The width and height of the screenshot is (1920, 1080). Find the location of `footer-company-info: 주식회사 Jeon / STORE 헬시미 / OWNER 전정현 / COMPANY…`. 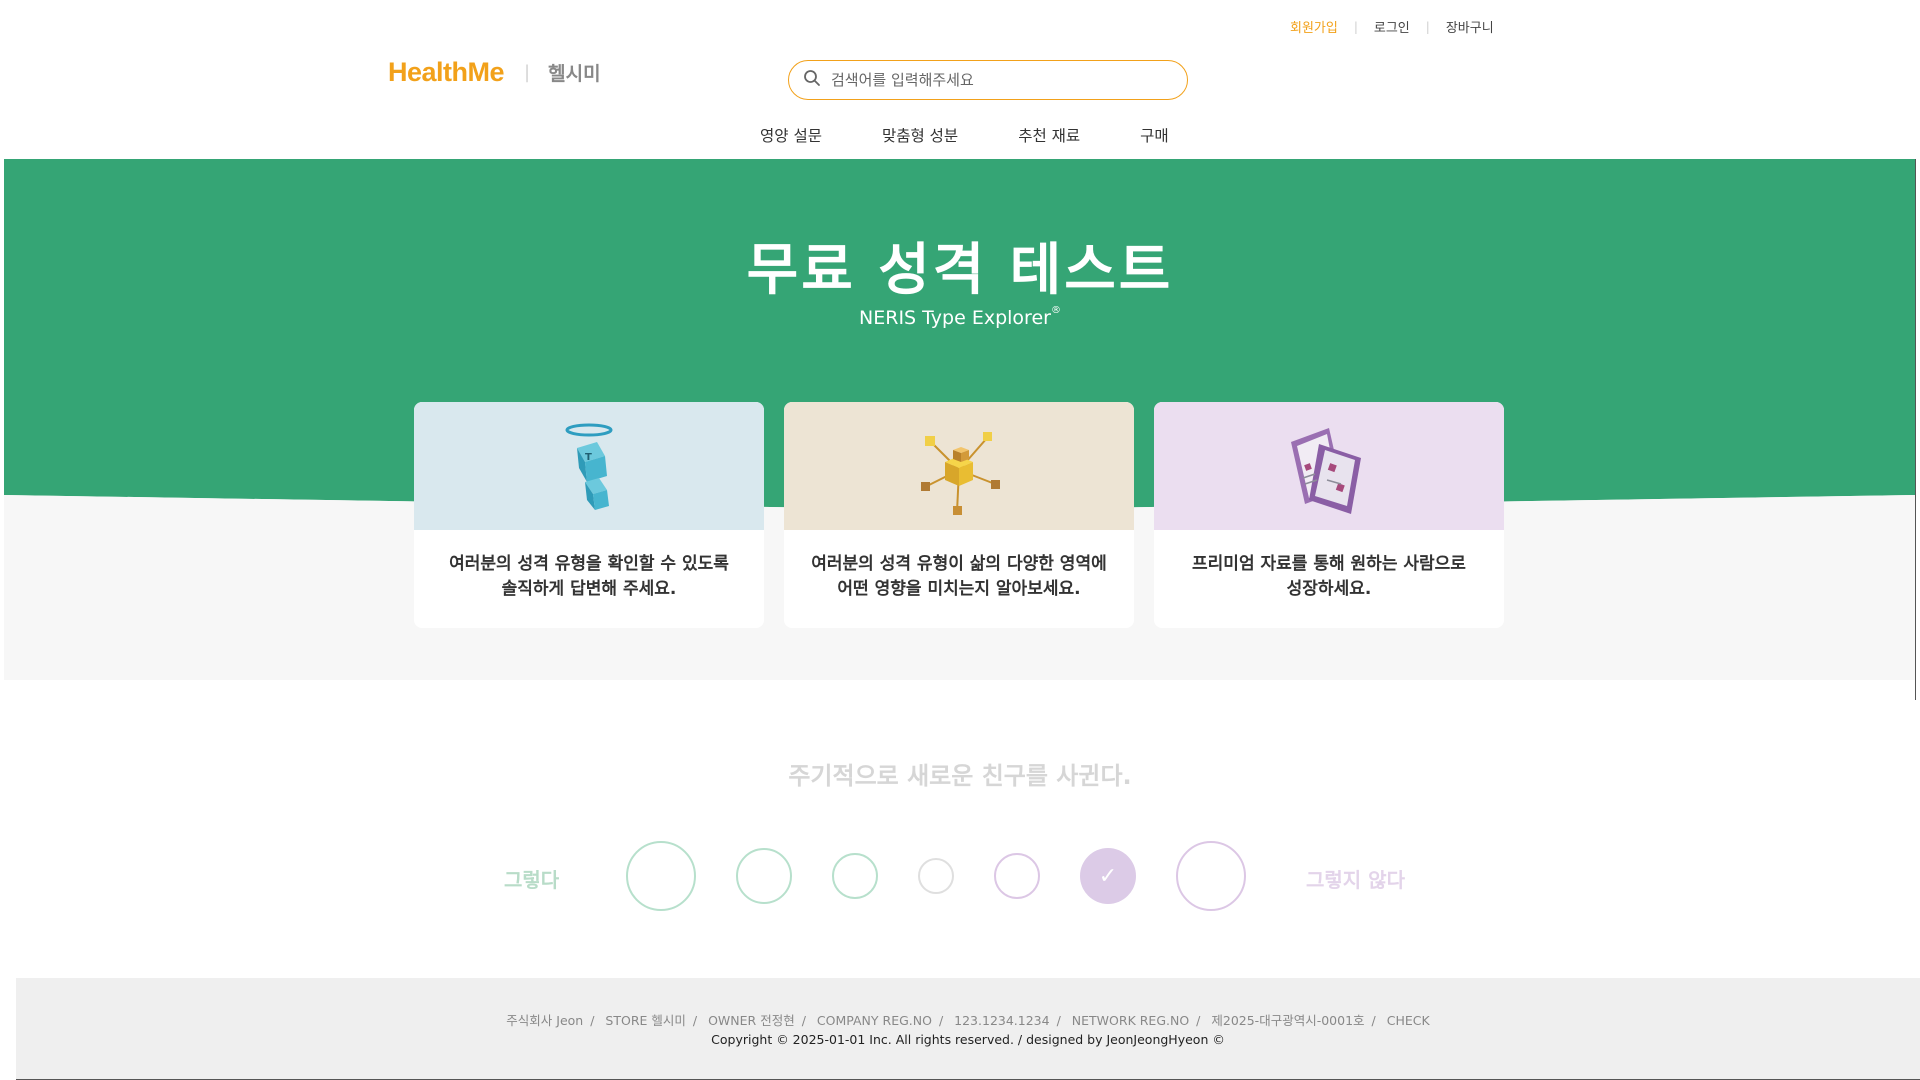

footer-company-info: 주식회사 Jeon / STORE 헬시미 / OWNER 전정현 / COMPANY… is located at coordinates (968, 1020).